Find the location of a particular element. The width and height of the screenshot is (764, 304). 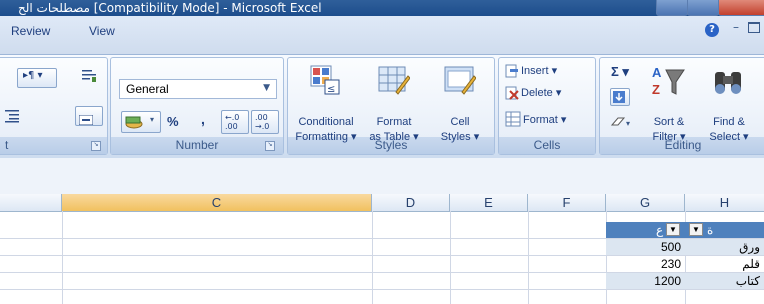

conditional-formatting-icon: ≤ is located at coordinates (325, 80).